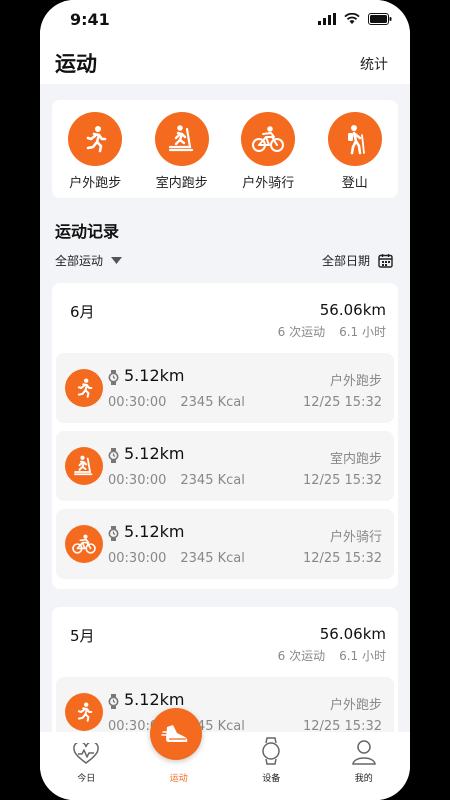 The height and width of the screenshot is (800, 450). What do you see at coordinates (345, 261) in the screenshot?
I see `date-filter-label: 全部日期` at bounding box center [345, 261].